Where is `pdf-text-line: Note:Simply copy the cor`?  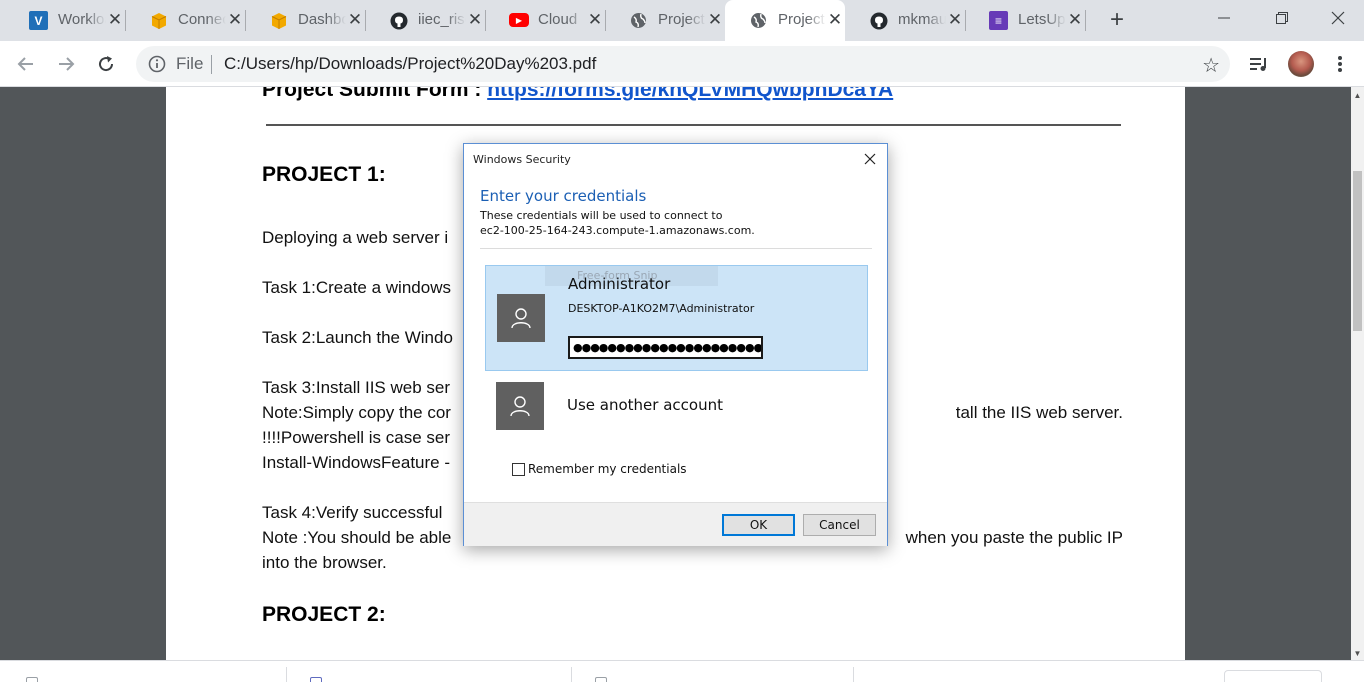
pdf-text-line: Note:Simply copy the cor is located at coordinates (356, 412).